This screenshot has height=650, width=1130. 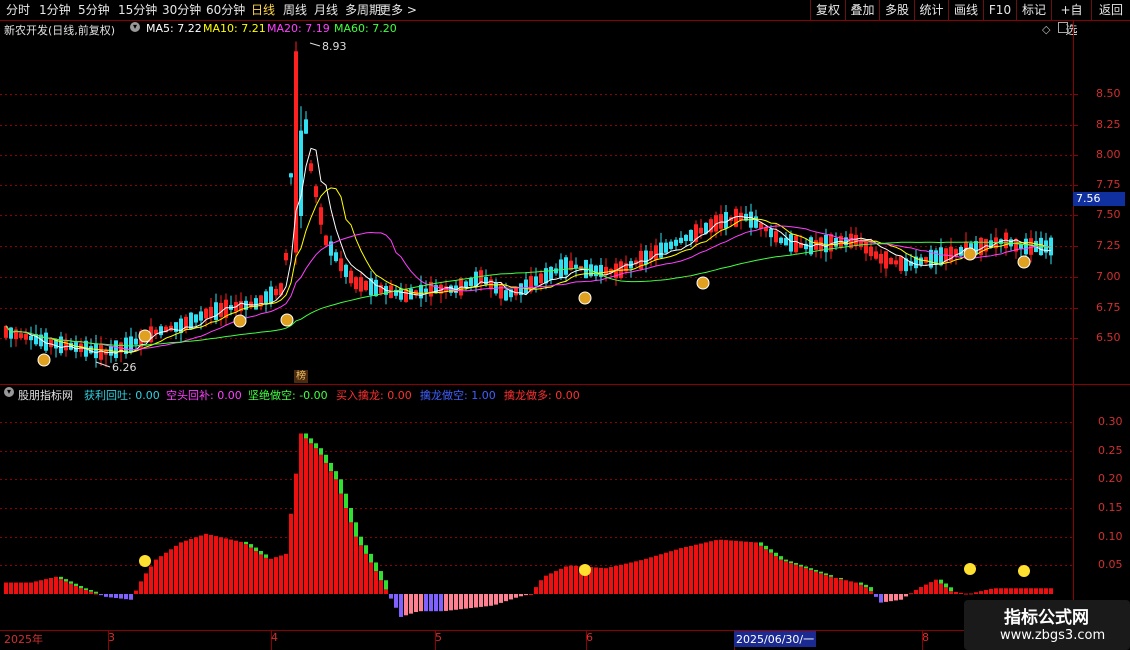 I want to click on money-bag-icon, so click(x=703, y=283).